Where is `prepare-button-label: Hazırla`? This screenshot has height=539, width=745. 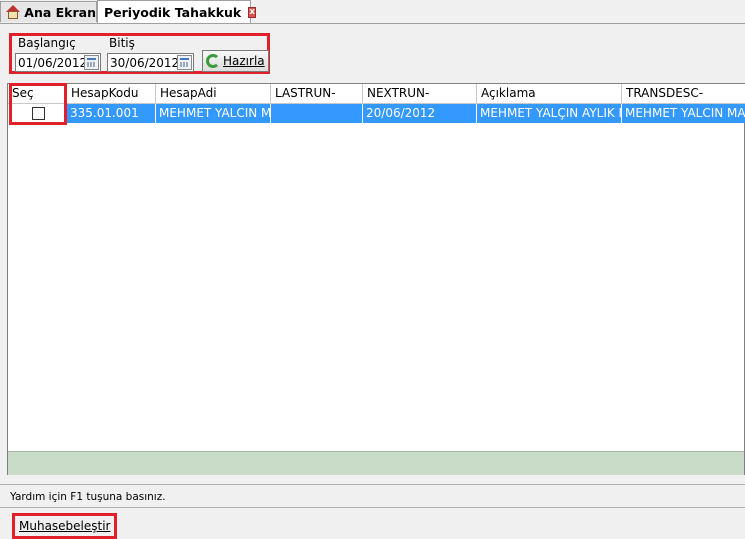
prepare-button-label: Hazırla is located at coordinates (244, 61).